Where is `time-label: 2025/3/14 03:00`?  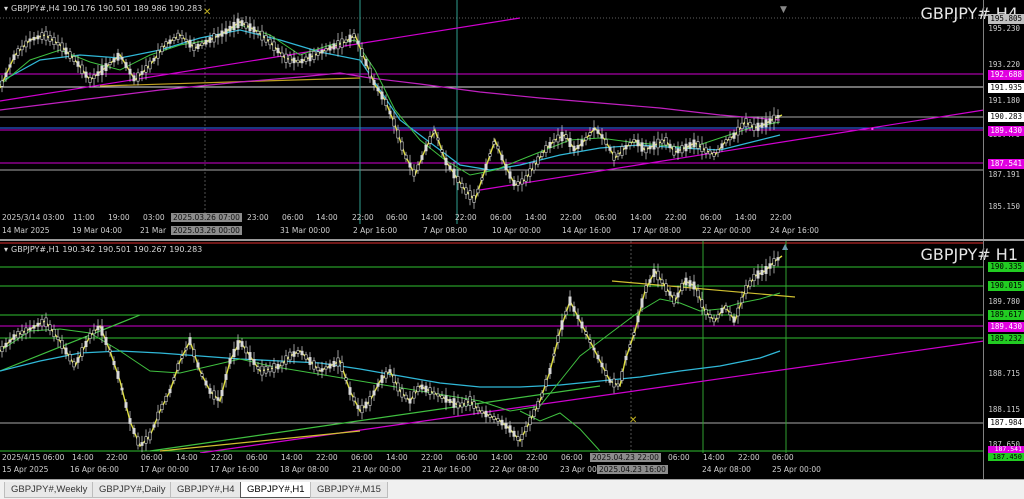 time-label: 2025/3/14 03:00 is located at coordinates (33, 217).